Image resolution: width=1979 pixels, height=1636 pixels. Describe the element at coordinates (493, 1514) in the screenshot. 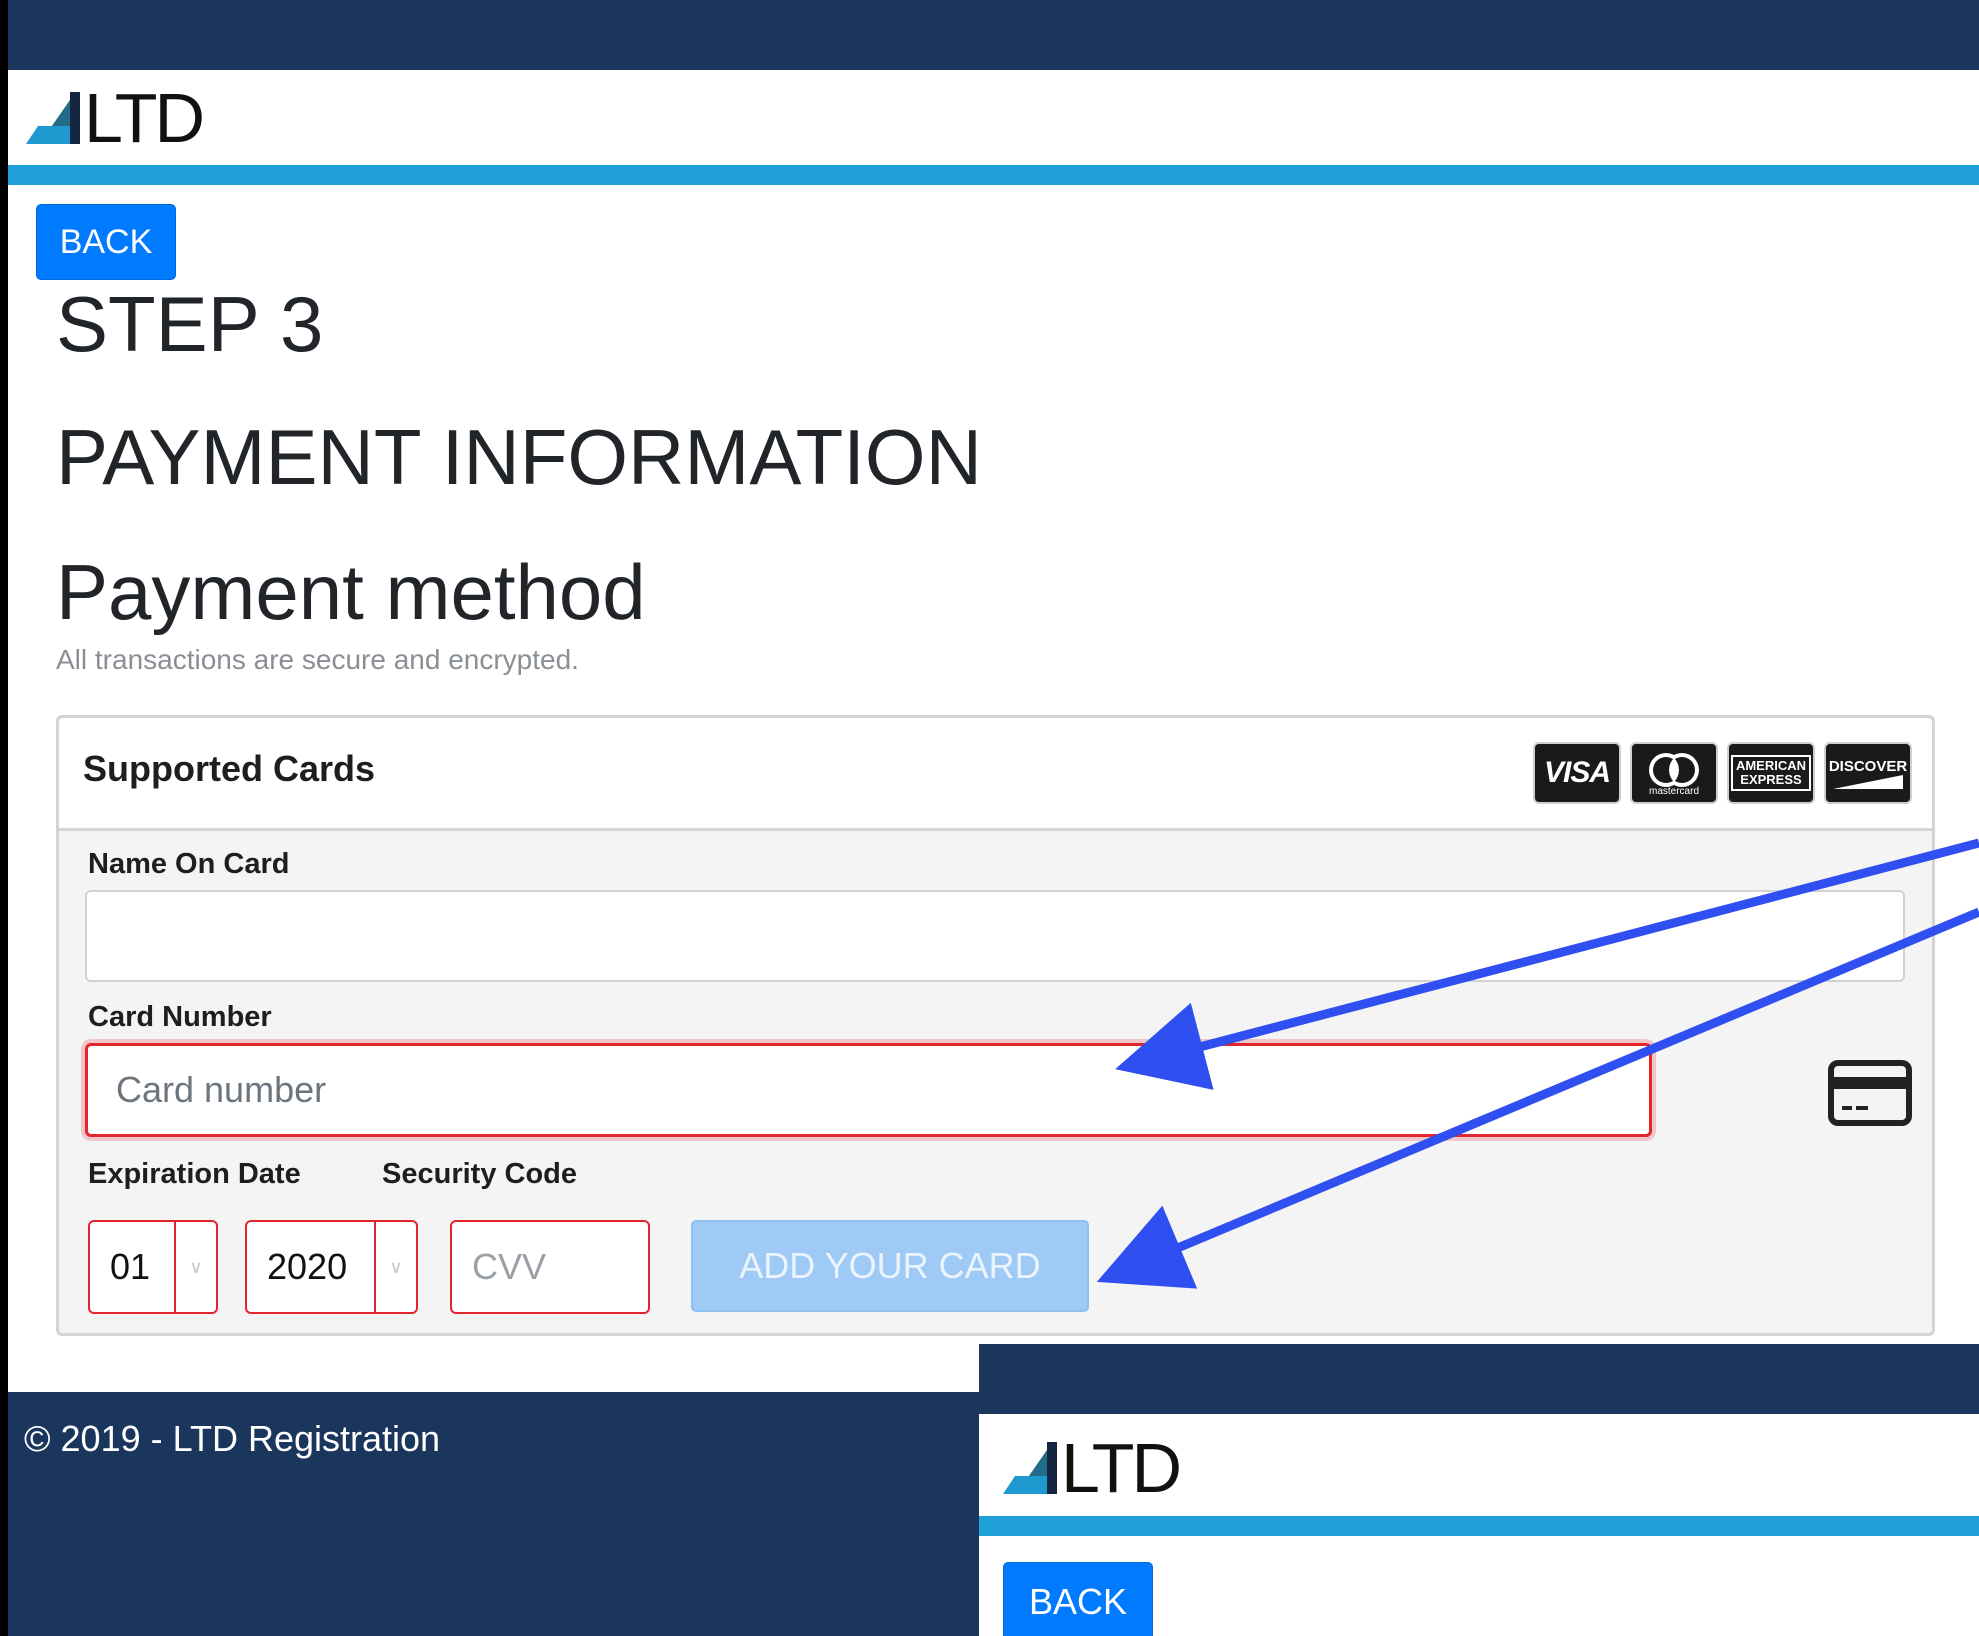

I see `site-footer: © 2019 - LTD Registration` at that location.